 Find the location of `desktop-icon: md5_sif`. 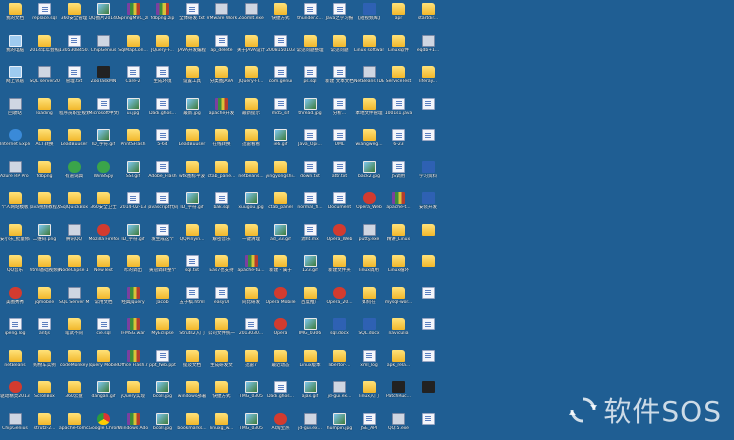

desktop-icon: md5_sif is located at coordinates (281, 111).